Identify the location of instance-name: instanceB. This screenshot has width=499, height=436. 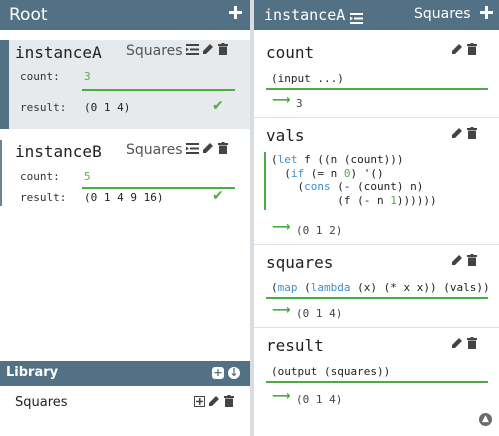
(58, 151).